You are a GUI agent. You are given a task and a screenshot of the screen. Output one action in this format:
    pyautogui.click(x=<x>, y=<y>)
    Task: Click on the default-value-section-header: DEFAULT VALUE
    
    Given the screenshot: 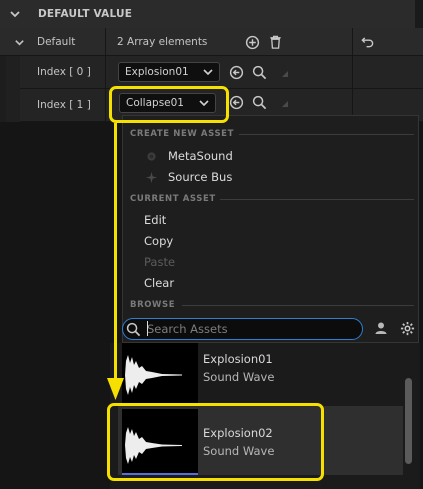 What is the action you would take?
    pyautogui.click(x=211, y=14)
    